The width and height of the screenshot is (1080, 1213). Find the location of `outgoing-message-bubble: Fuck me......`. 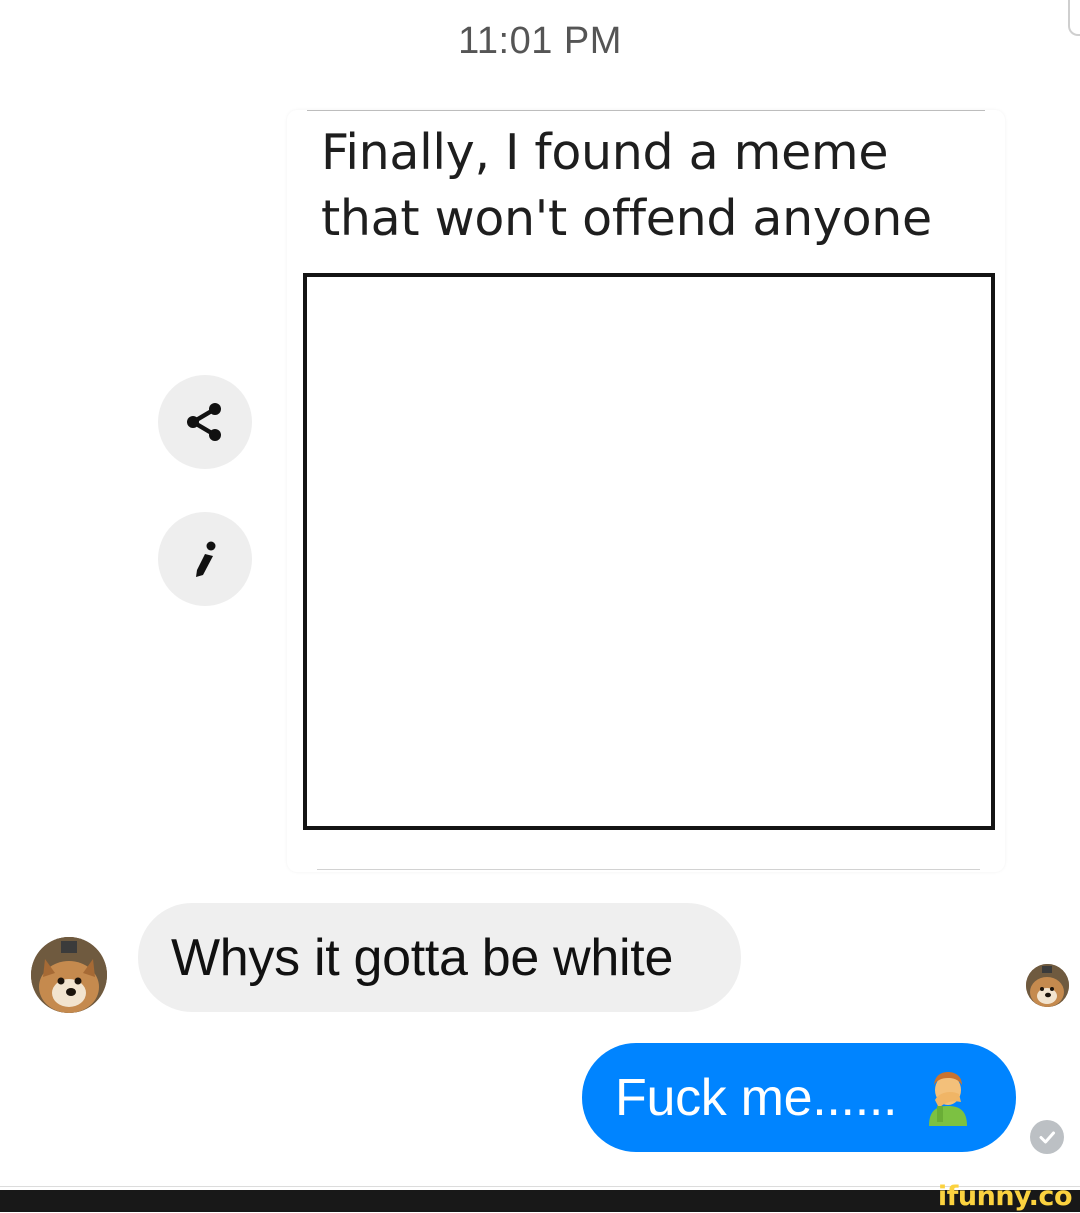

outgoing-message-bubble: Fuck me...... is located at coordinates (799, 1097).